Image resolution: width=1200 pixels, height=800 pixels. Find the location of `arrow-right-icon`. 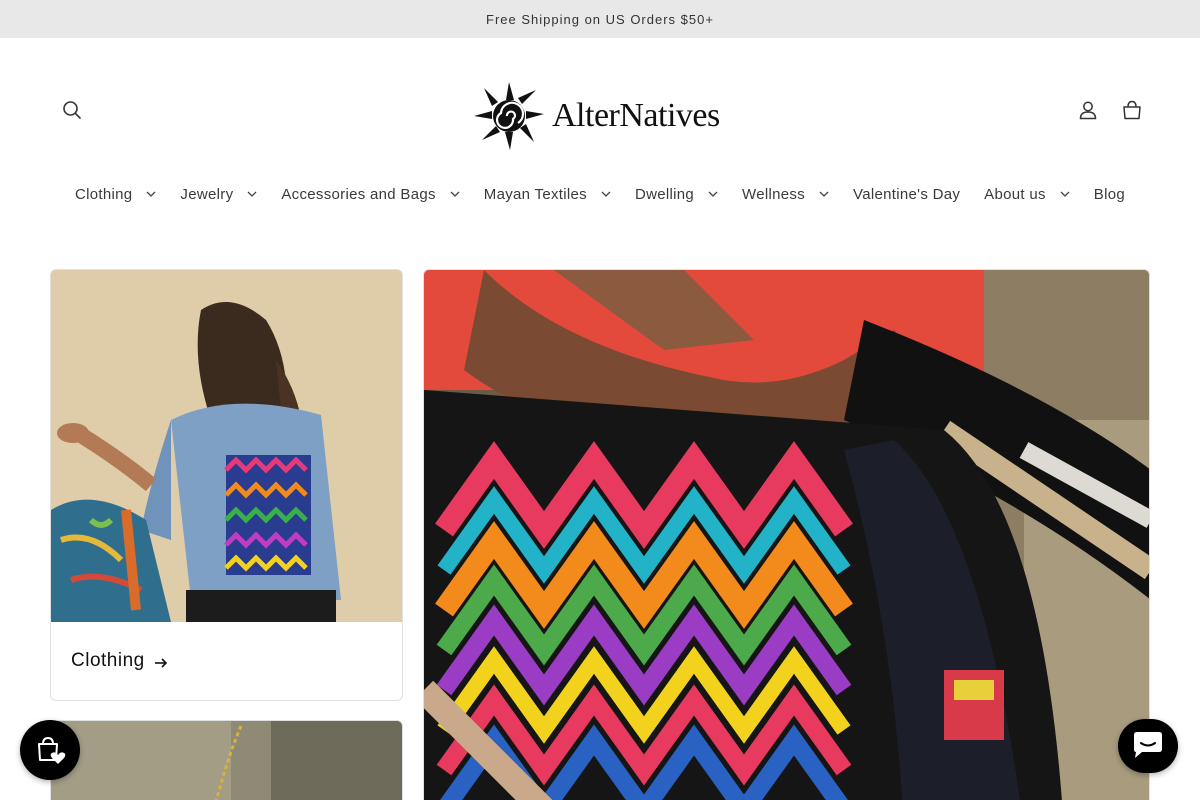

arrow-right-icon is located at coordinates (160, 662).